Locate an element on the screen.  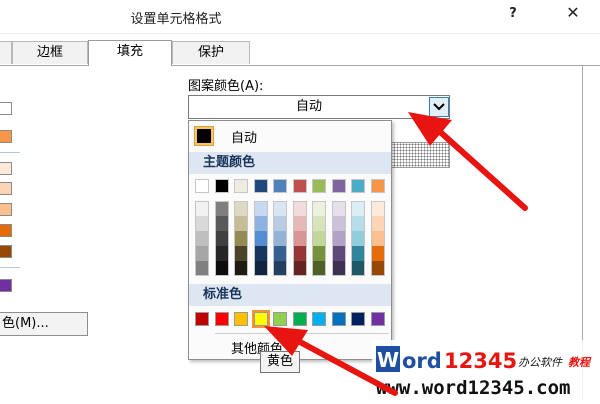
tab-fill: 填充 is located at coordinates (130, 53).